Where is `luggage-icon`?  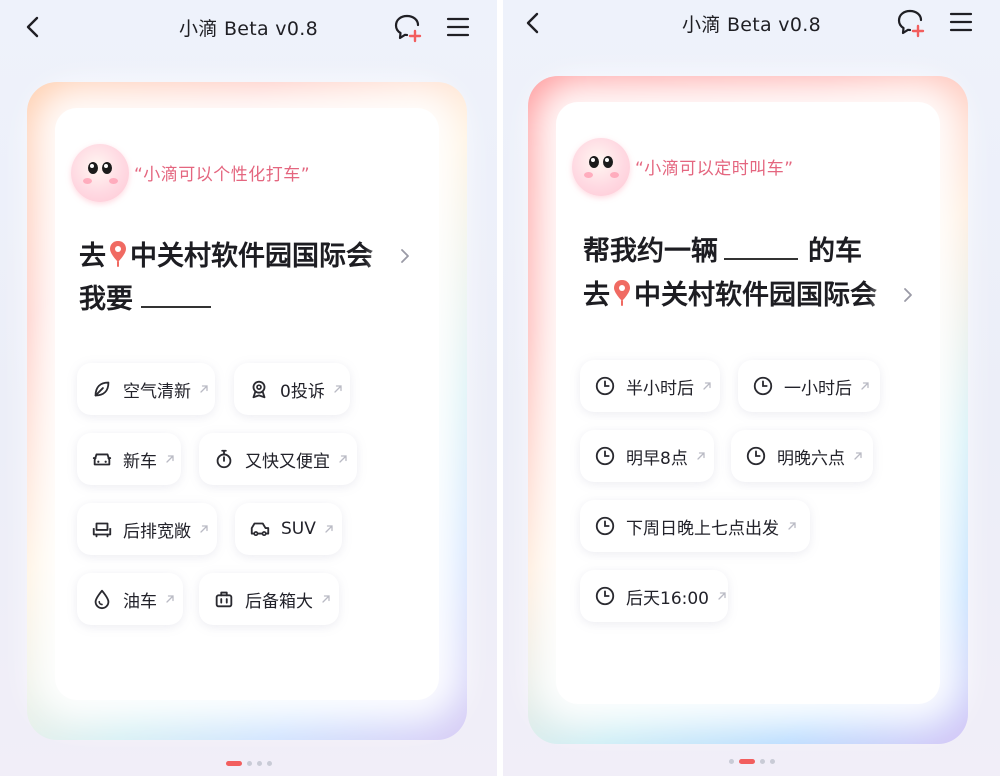
luggage-icon is located at coordinates (224, 599).